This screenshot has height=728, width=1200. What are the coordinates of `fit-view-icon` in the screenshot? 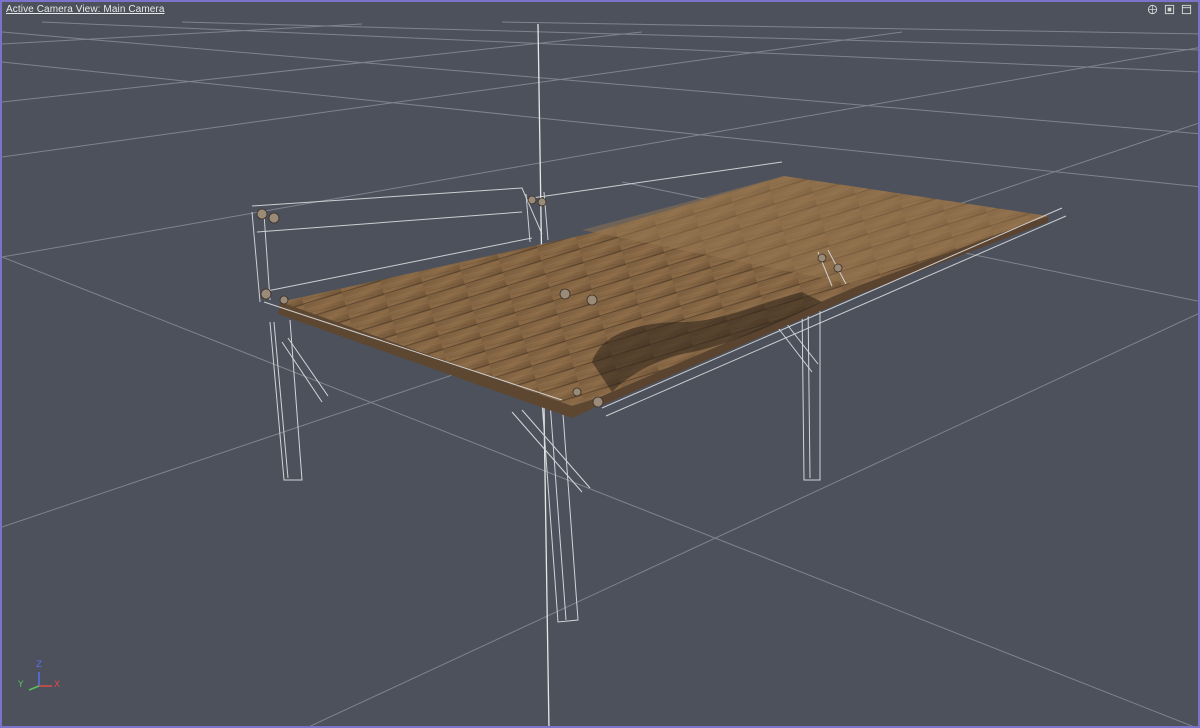 It's located at (1169, 9).